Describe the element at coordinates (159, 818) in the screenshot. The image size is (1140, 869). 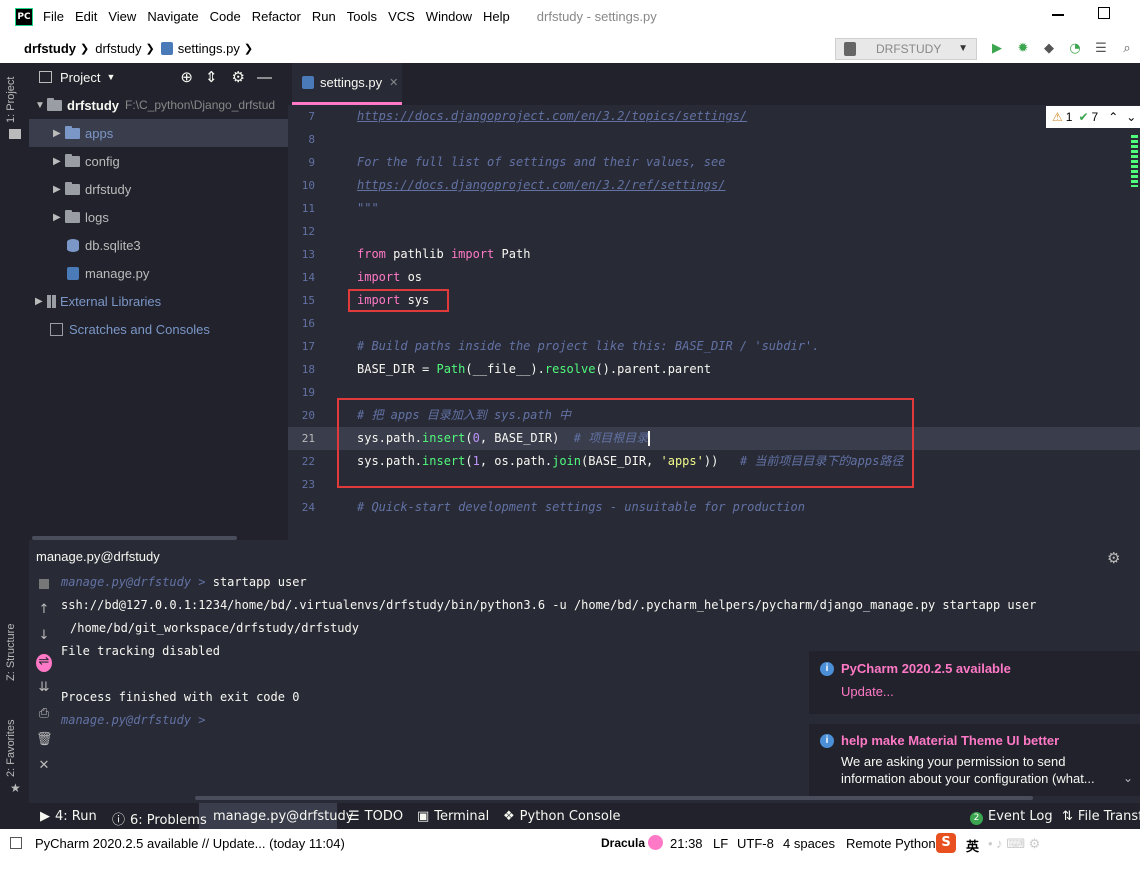
I see `tab-problems: ⓘ 6: Problems` at that location.